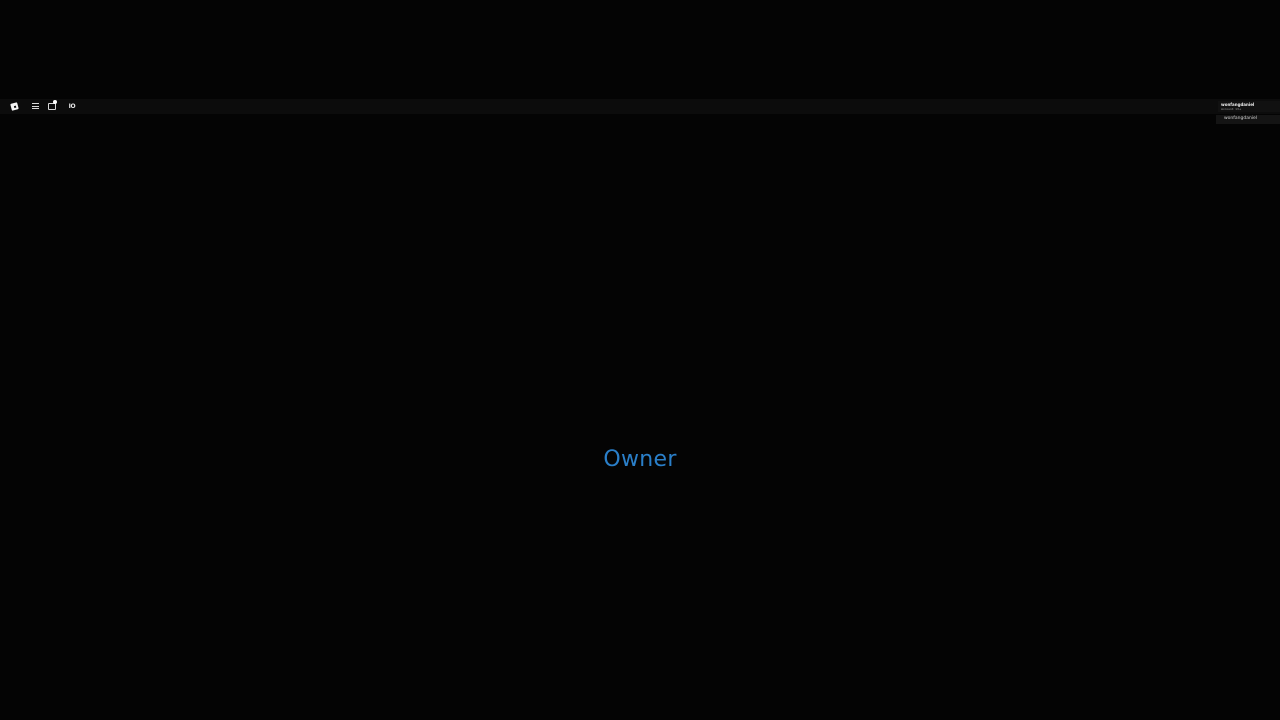 The image size is (1280, 720). I want to click on leaderboard-header-stat: Account: 13+, so click(1231, 109).